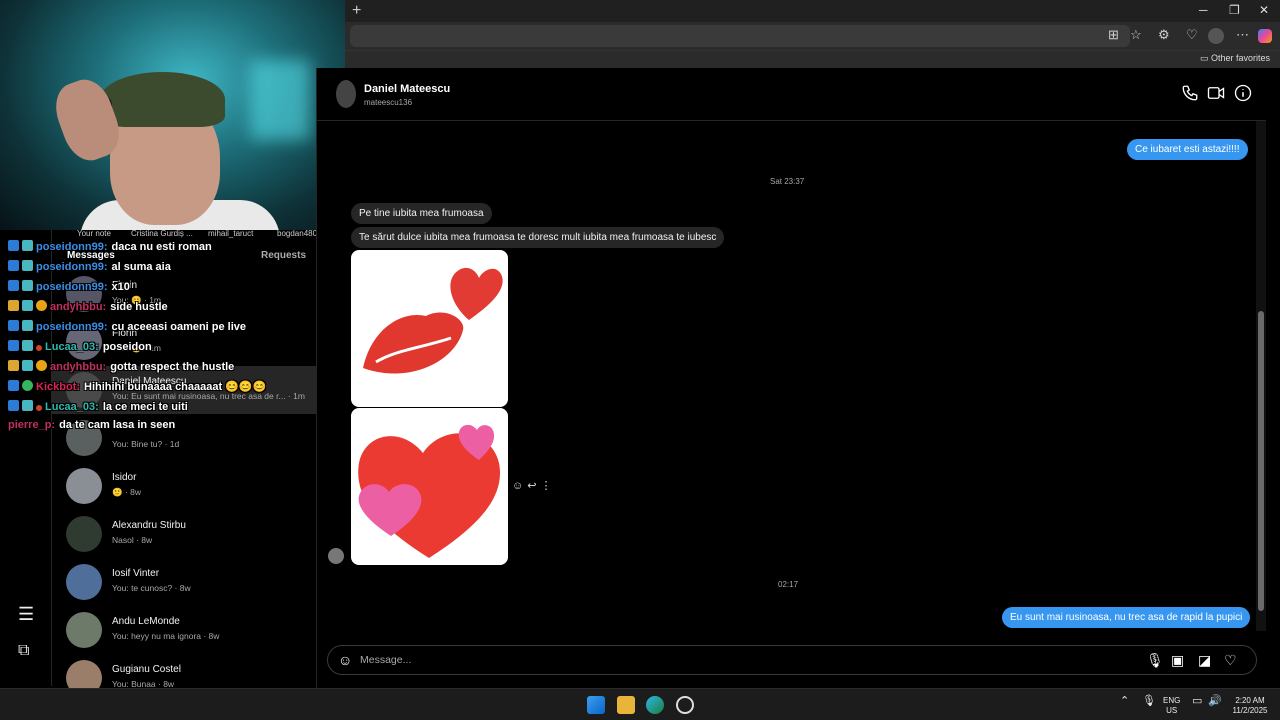 The height and width of the screenshot is (720, 1280). Describe the element at coordinates (1215, 701) in the screenshot. I see `volume-icon: 🔊` at that location.